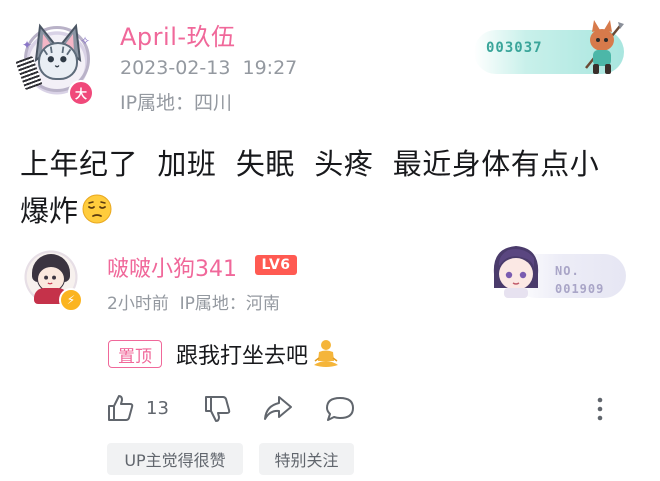 Image resolution: width=660 pixels, height=481 pixels. Describe the element at coordinates (567, 271) in the screenshot. I see `fan-badge-label: NO.` at that location.